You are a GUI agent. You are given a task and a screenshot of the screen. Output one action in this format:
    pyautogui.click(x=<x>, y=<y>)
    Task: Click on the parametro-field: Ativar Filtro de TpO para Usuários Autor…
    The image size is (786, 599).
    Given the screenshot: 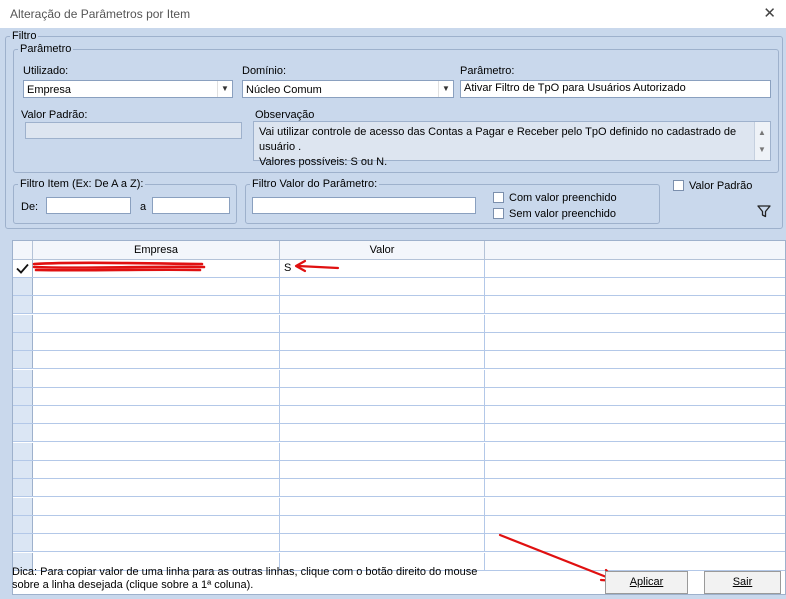 What is the action you would take?
    pyautogui.click(x=615, y=89)
    